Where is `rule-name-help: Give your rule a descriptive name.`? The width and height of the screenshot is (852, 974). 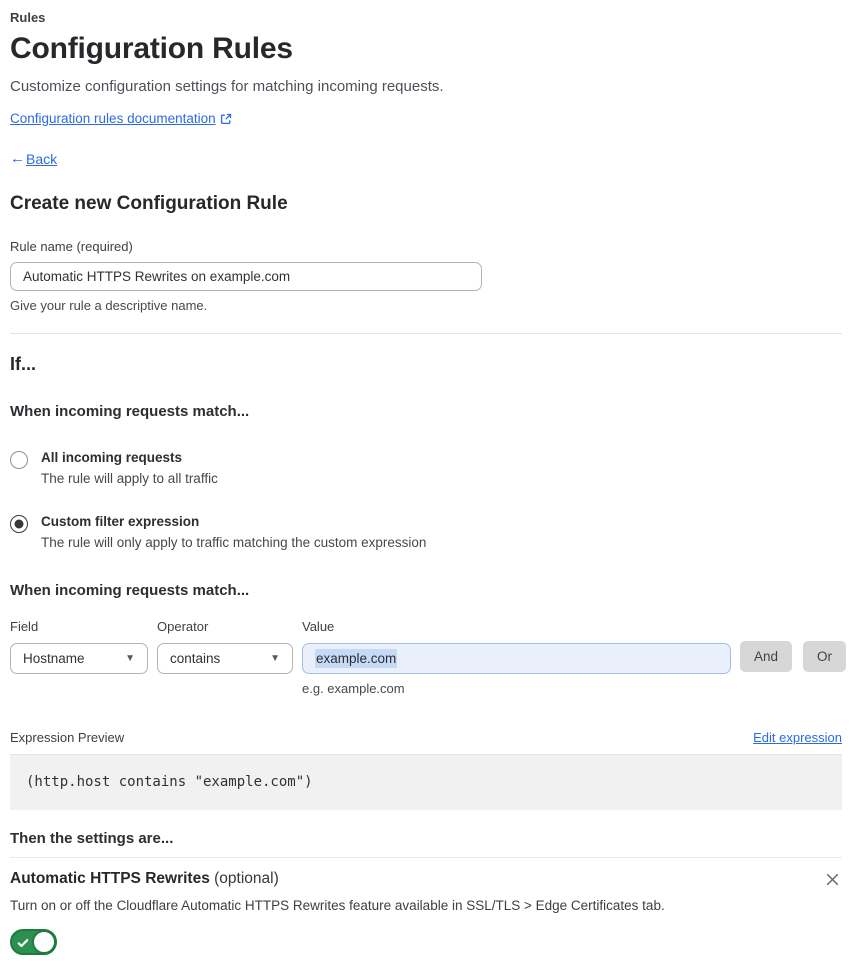
rule-name-help: Give your rule a descriptive name. is located at coordinates (109, 305).